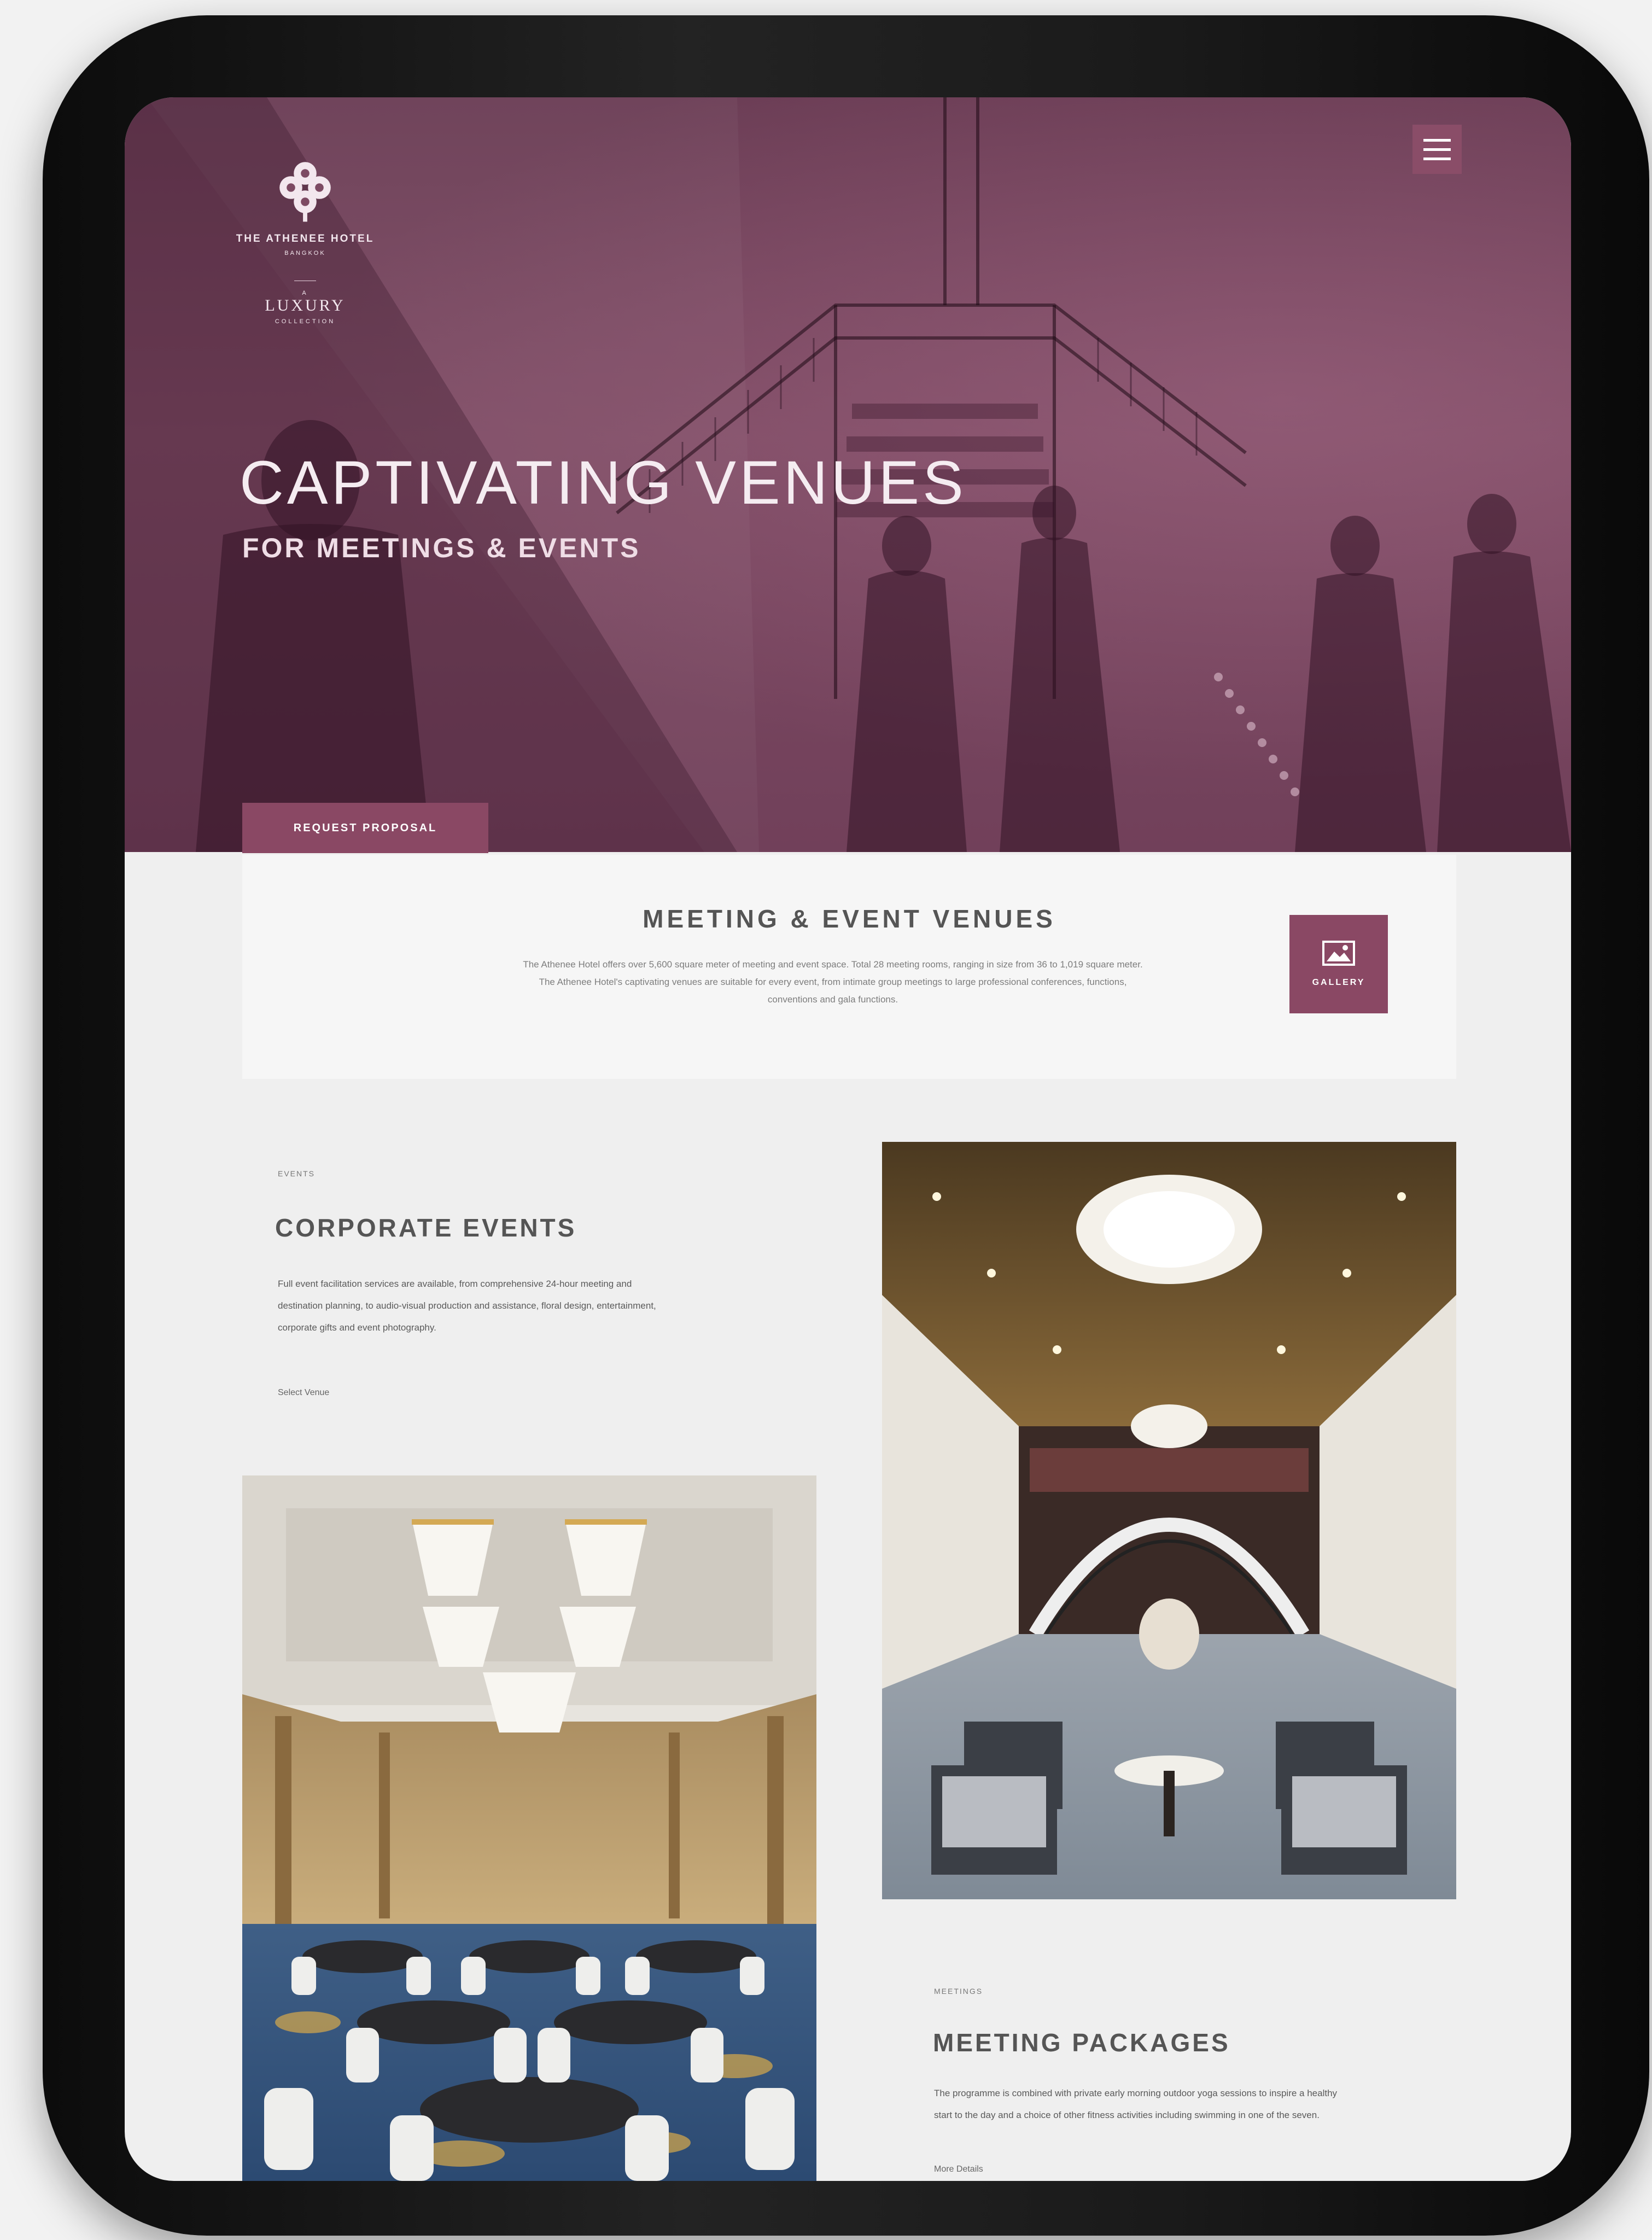 The image size is (1652, 2240). What do you see at coordinates (365, 828) in the screenshot?
I see `request-proposal-button: REQUEST PROPOSAL` at bounding box center [365, 828].